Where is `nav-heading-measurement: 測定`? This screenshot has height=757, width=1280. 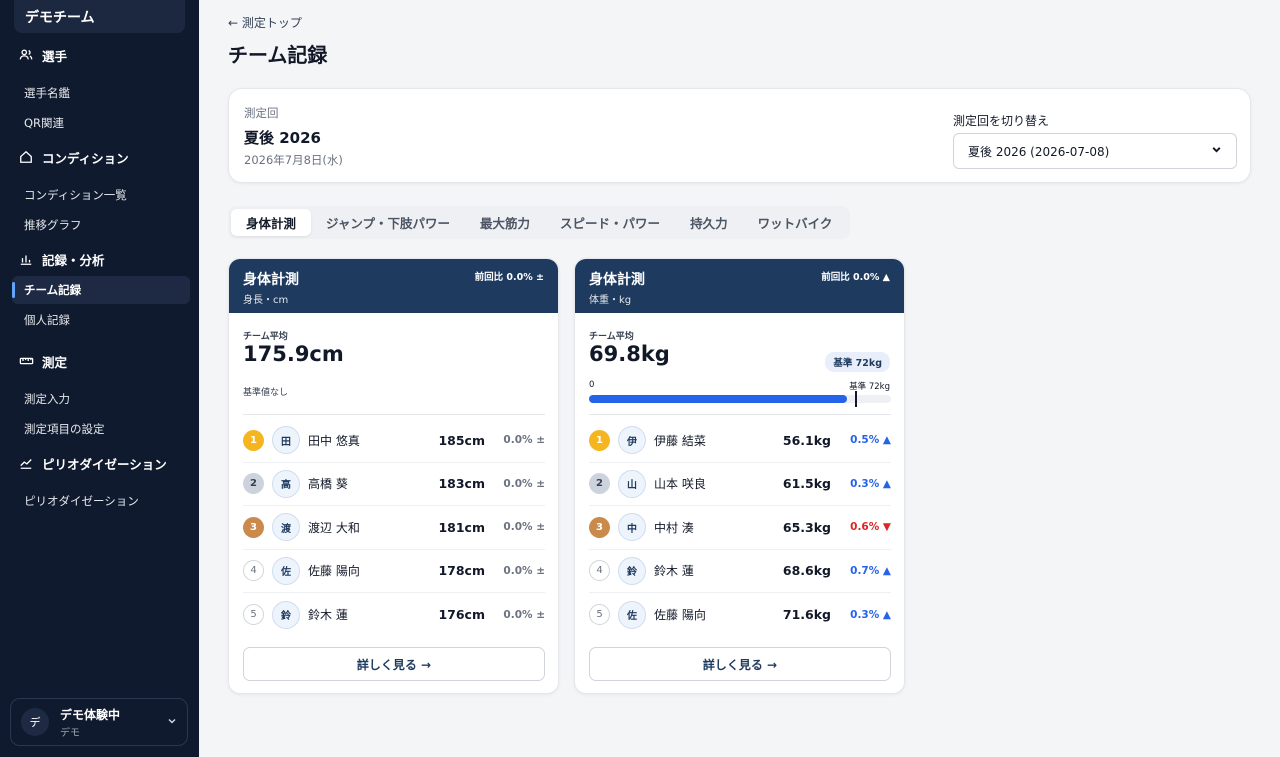
nav-heading-measurement: 測定 is located at coordinates (99, 361).